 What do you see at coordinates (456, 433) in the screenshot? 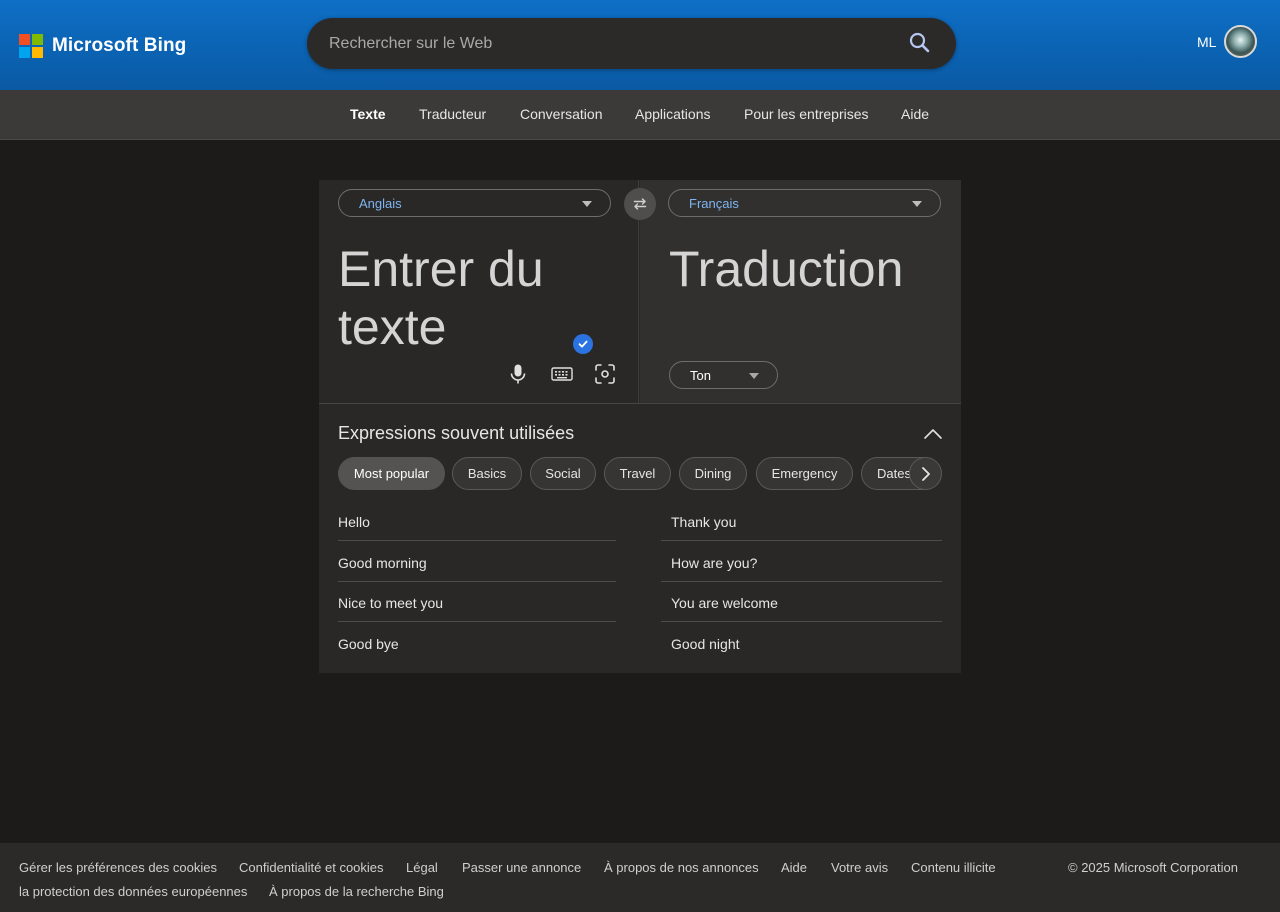
I see `phrases-title: Expressions souvent utilisées` at bounding box center [456, 433].